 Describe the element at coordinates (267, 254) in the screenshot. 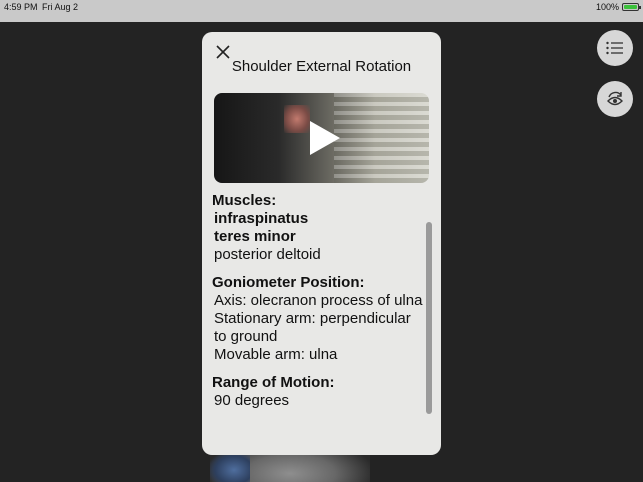

I see `muscle-item: posterior deltoid` at that location.